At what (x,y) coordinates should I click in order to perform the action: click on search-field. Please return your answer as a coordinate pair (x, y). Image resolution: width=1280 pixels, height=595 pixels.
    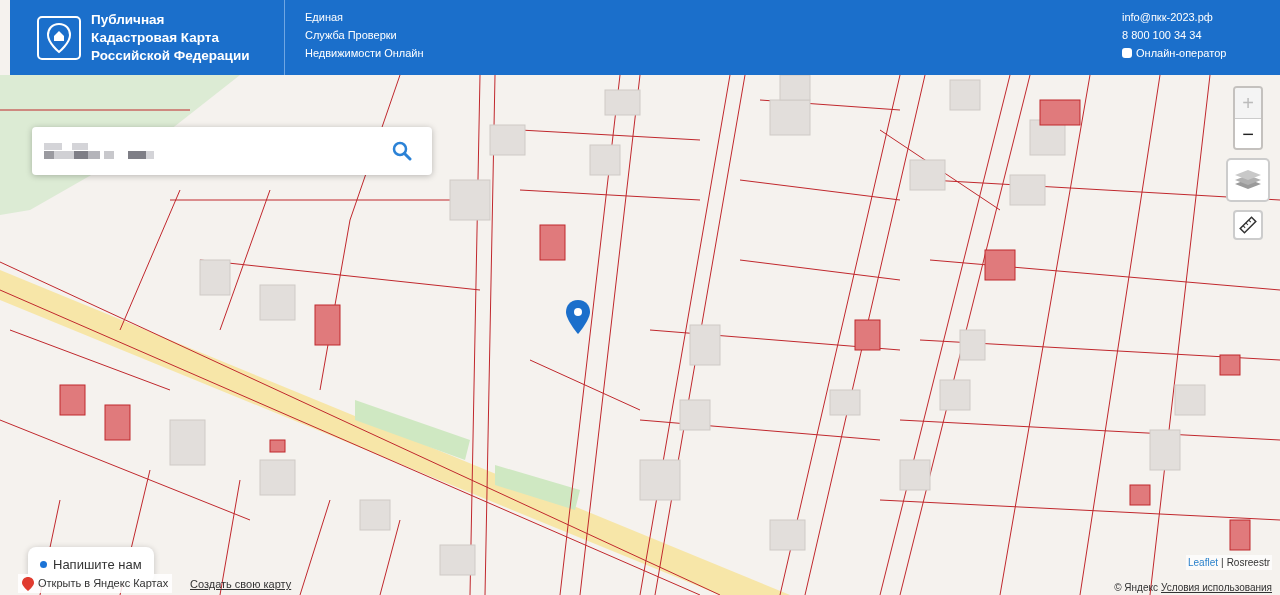
    Looking at the image, I should click on (232, 151).